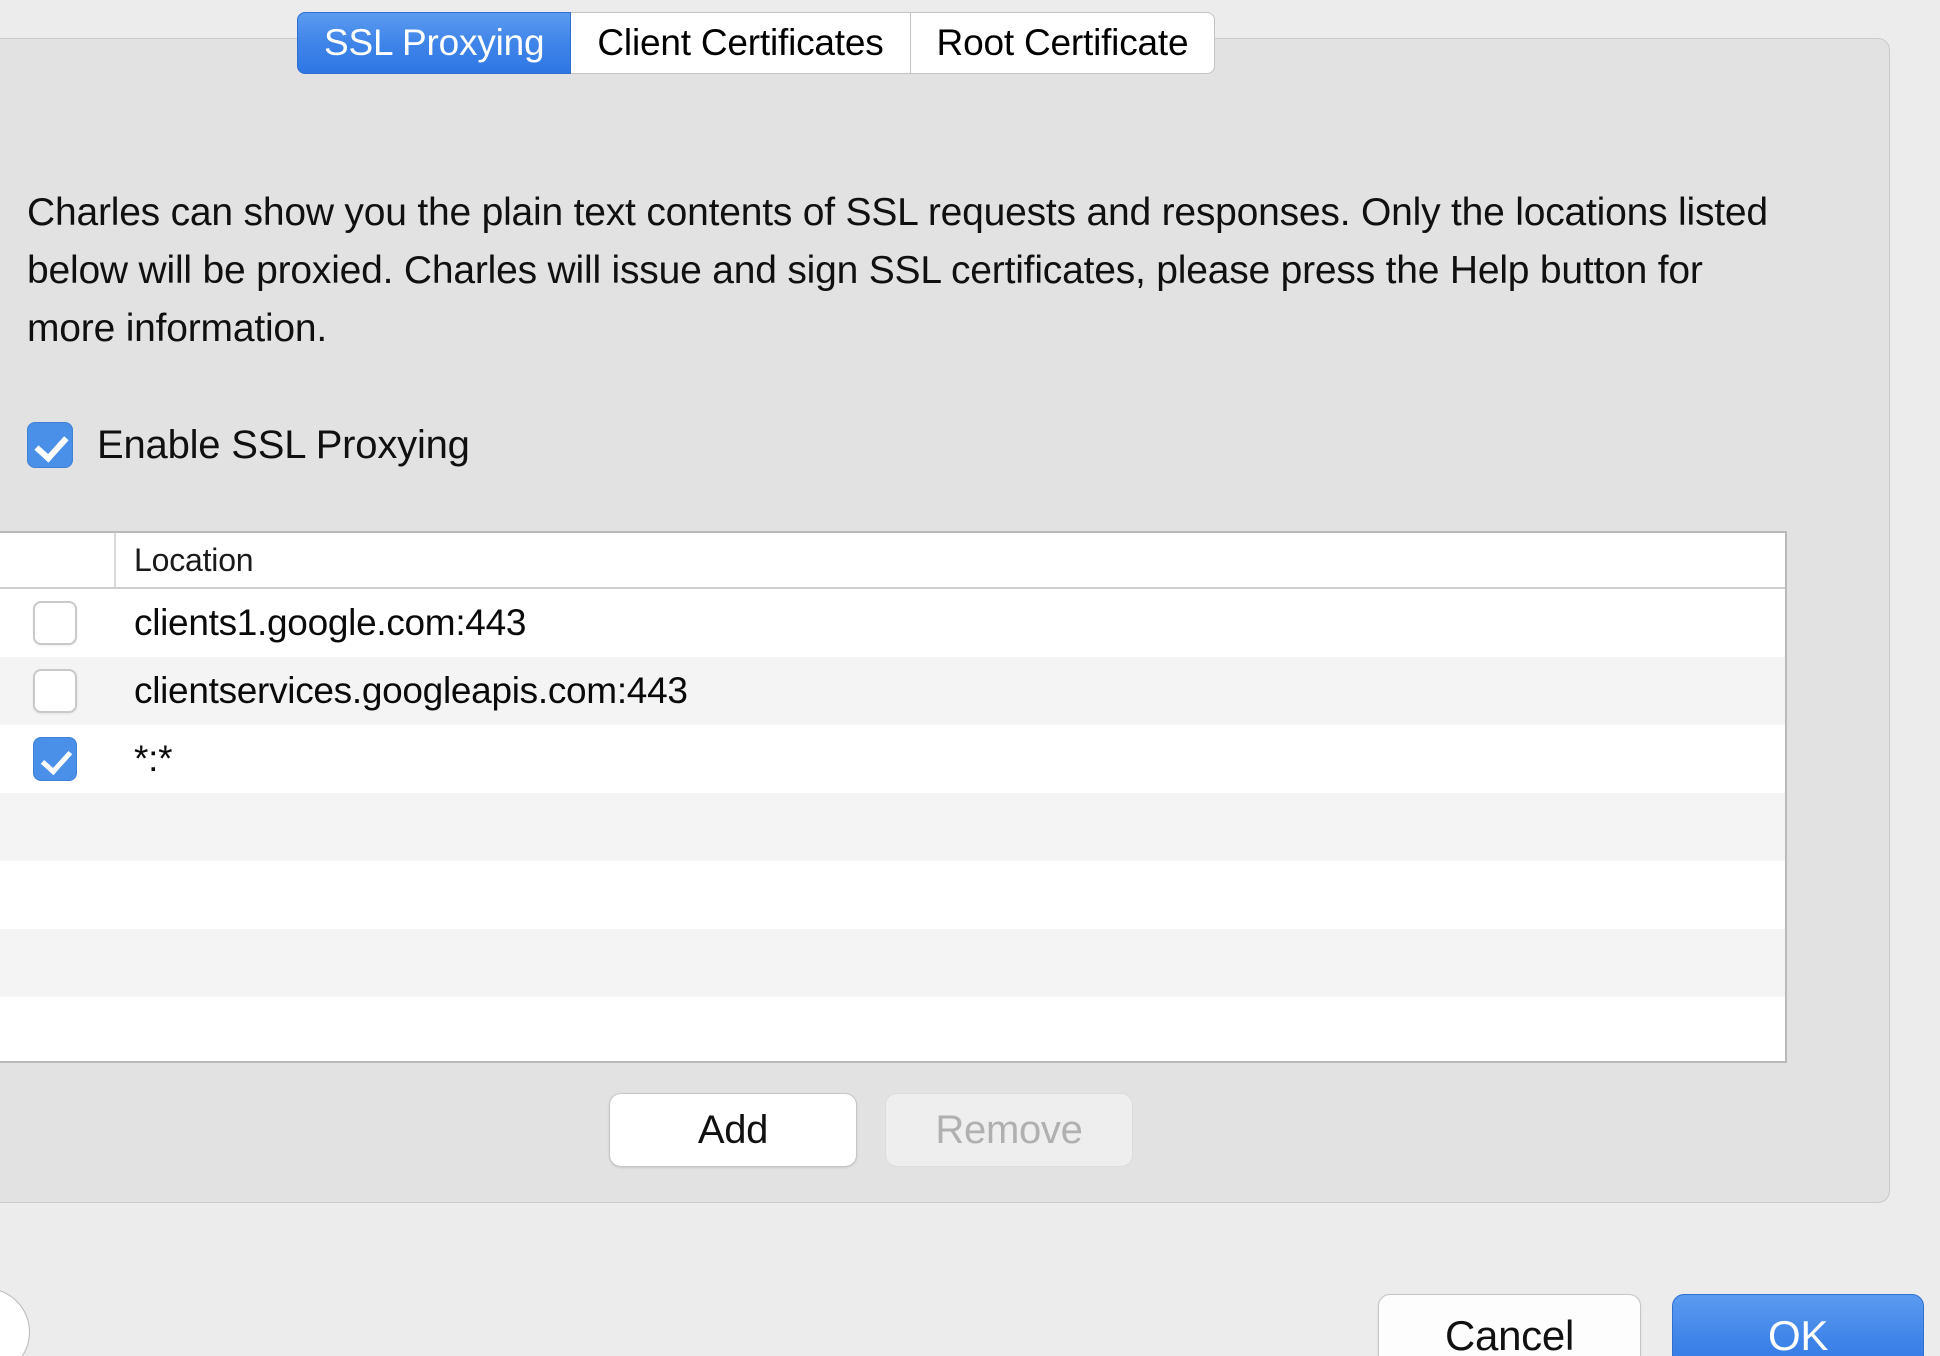 This screenshot has height=1356, width=1940. I want to click on table-header-row: Location, so click(892, 561).